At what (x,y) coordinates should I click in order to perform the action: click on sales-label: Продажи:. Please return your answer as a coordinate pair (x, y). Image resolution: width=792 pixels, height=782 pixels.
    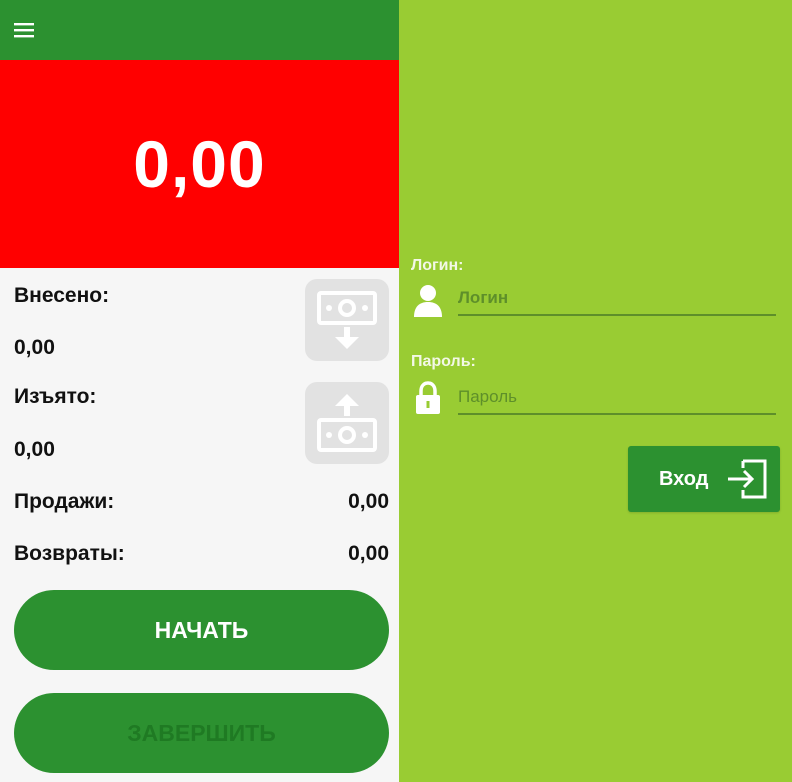
    Looking at the image, I should click on (64, 501).